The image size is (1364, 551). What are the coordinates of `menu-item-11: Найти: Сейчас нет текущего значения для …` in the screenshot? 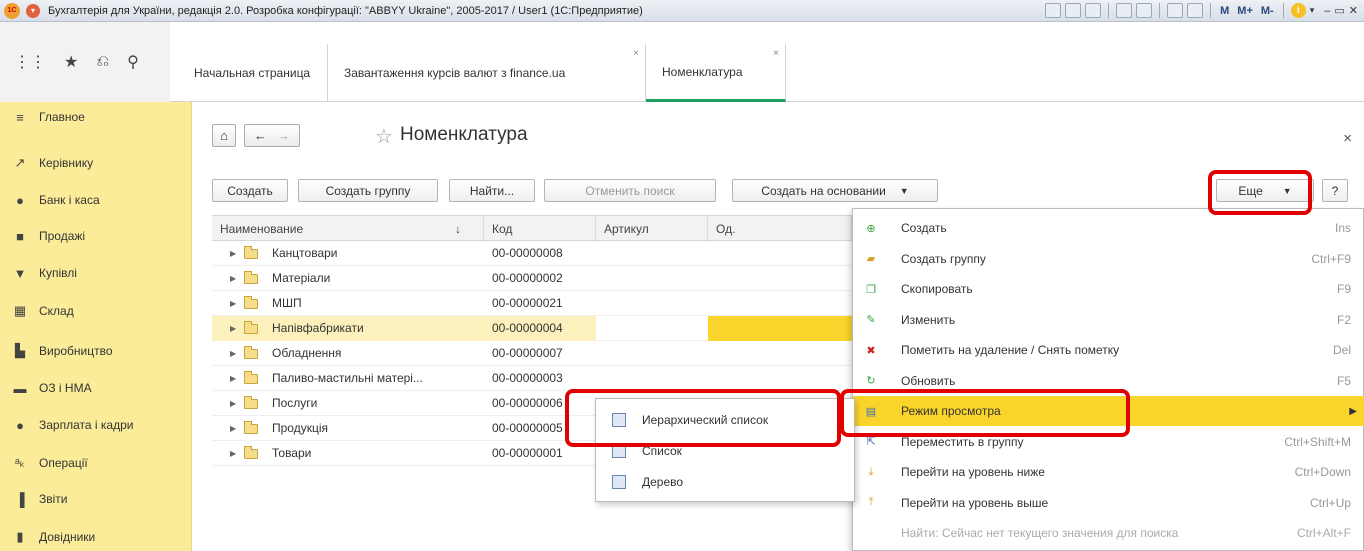 It's located at (1108, 533).